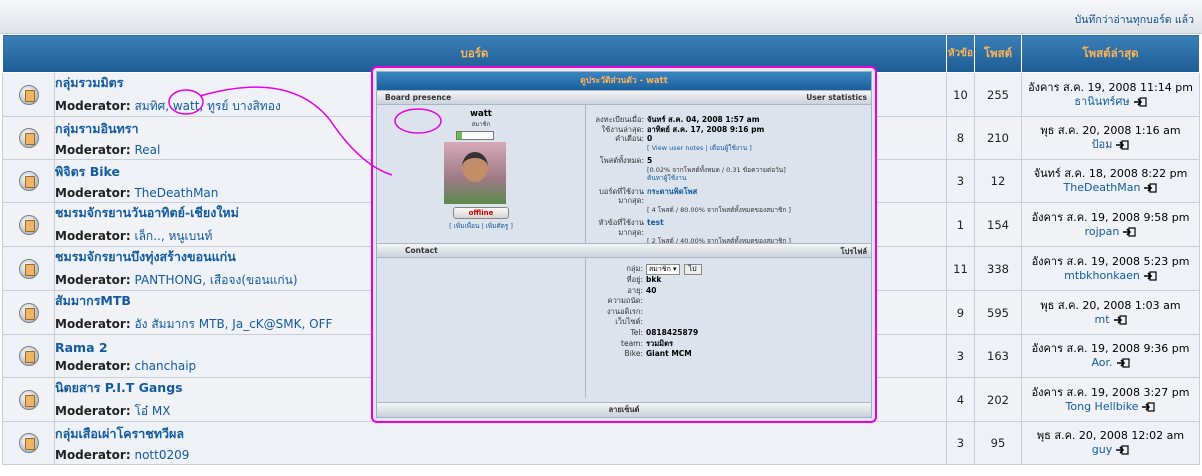 This screenshot has height=476, width=1202. Describe the element at coordinates (1101, 362) in the screenshot. I see `last-post-user-link: Aor.` at that location.